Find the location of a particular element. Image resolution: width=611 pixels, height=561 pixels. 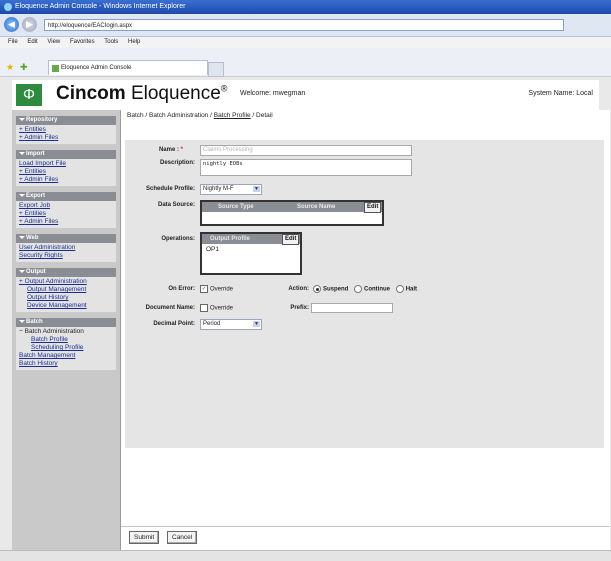

sidebar-item-scheduling-profile: Scheduling Profile is located at coordinates (66, 348).